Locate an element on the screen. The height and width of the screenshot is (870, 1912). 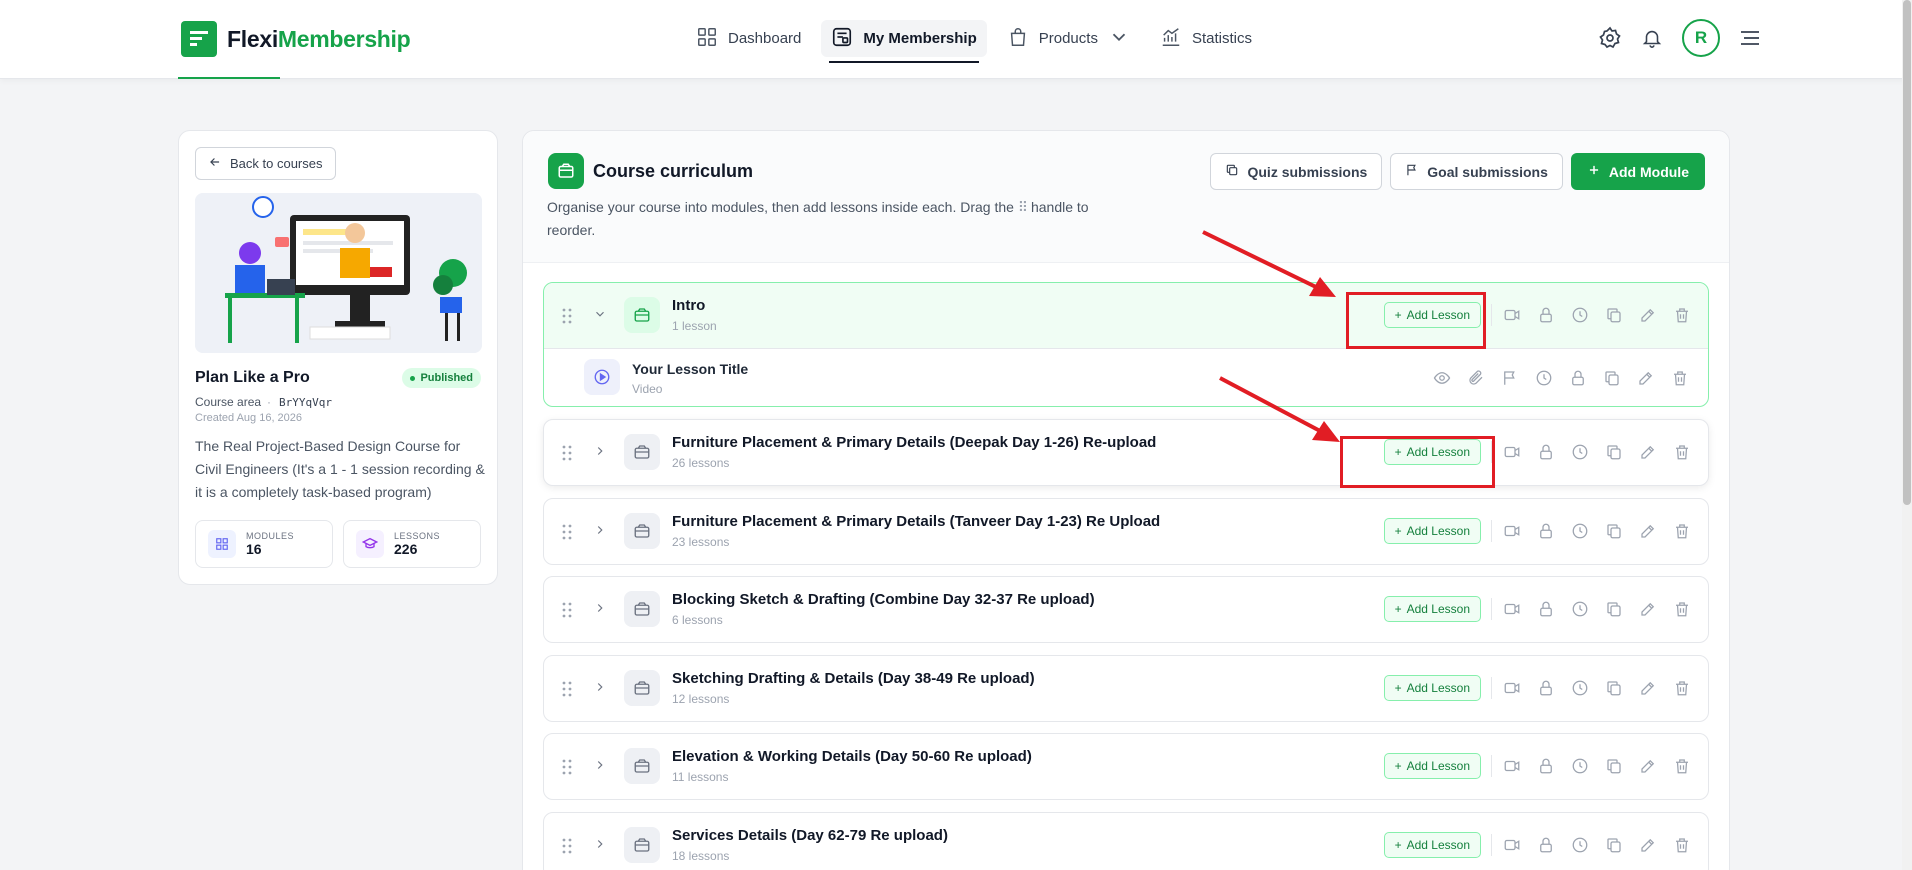
module-title: Services Details (Day 62-79 Re upload) is located at coordinates (810, 835).